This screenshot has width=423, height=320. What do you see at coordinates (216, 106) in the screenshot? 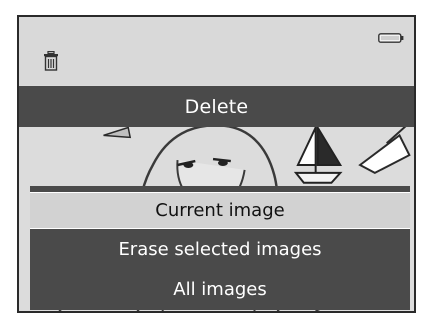
I see `menu-title: Delete` at bounding box center [216, 106].